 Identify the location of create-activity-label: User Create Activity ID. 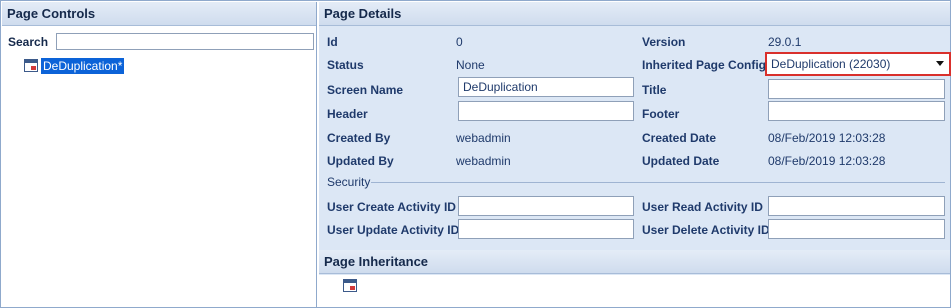
(391, 207).